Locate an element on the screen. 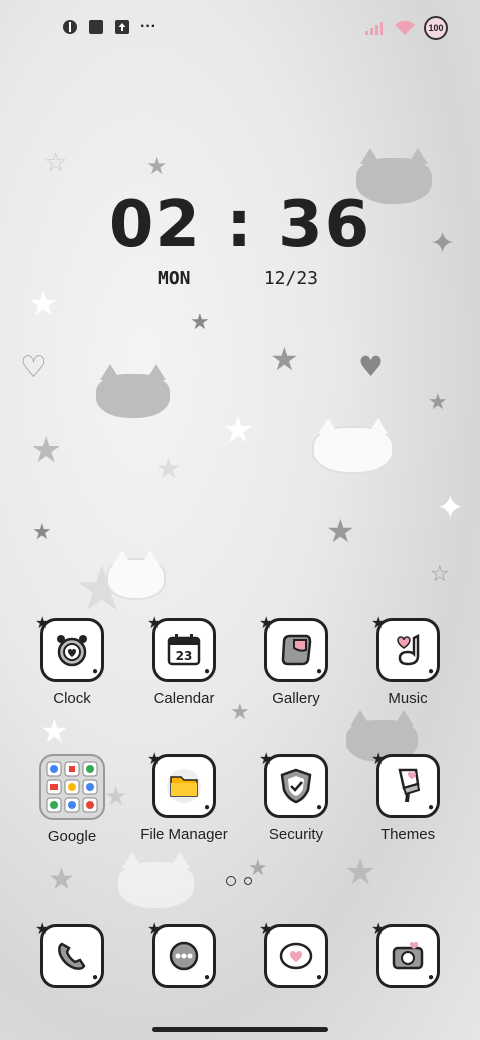 This screenshot has width=480, height=1040. app-label: Gallery is located at coordinates (296, 698).